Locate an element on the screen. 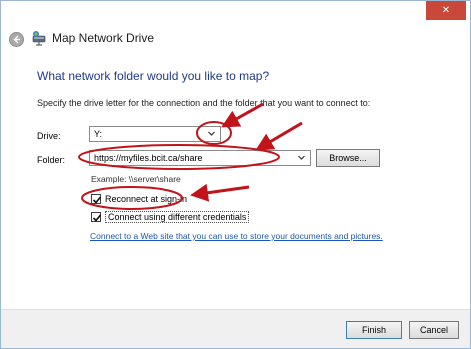 Image resolution: width=471 pixels, height=349 pixels. reconnect-checkbox is located at coordinates (96, 199).